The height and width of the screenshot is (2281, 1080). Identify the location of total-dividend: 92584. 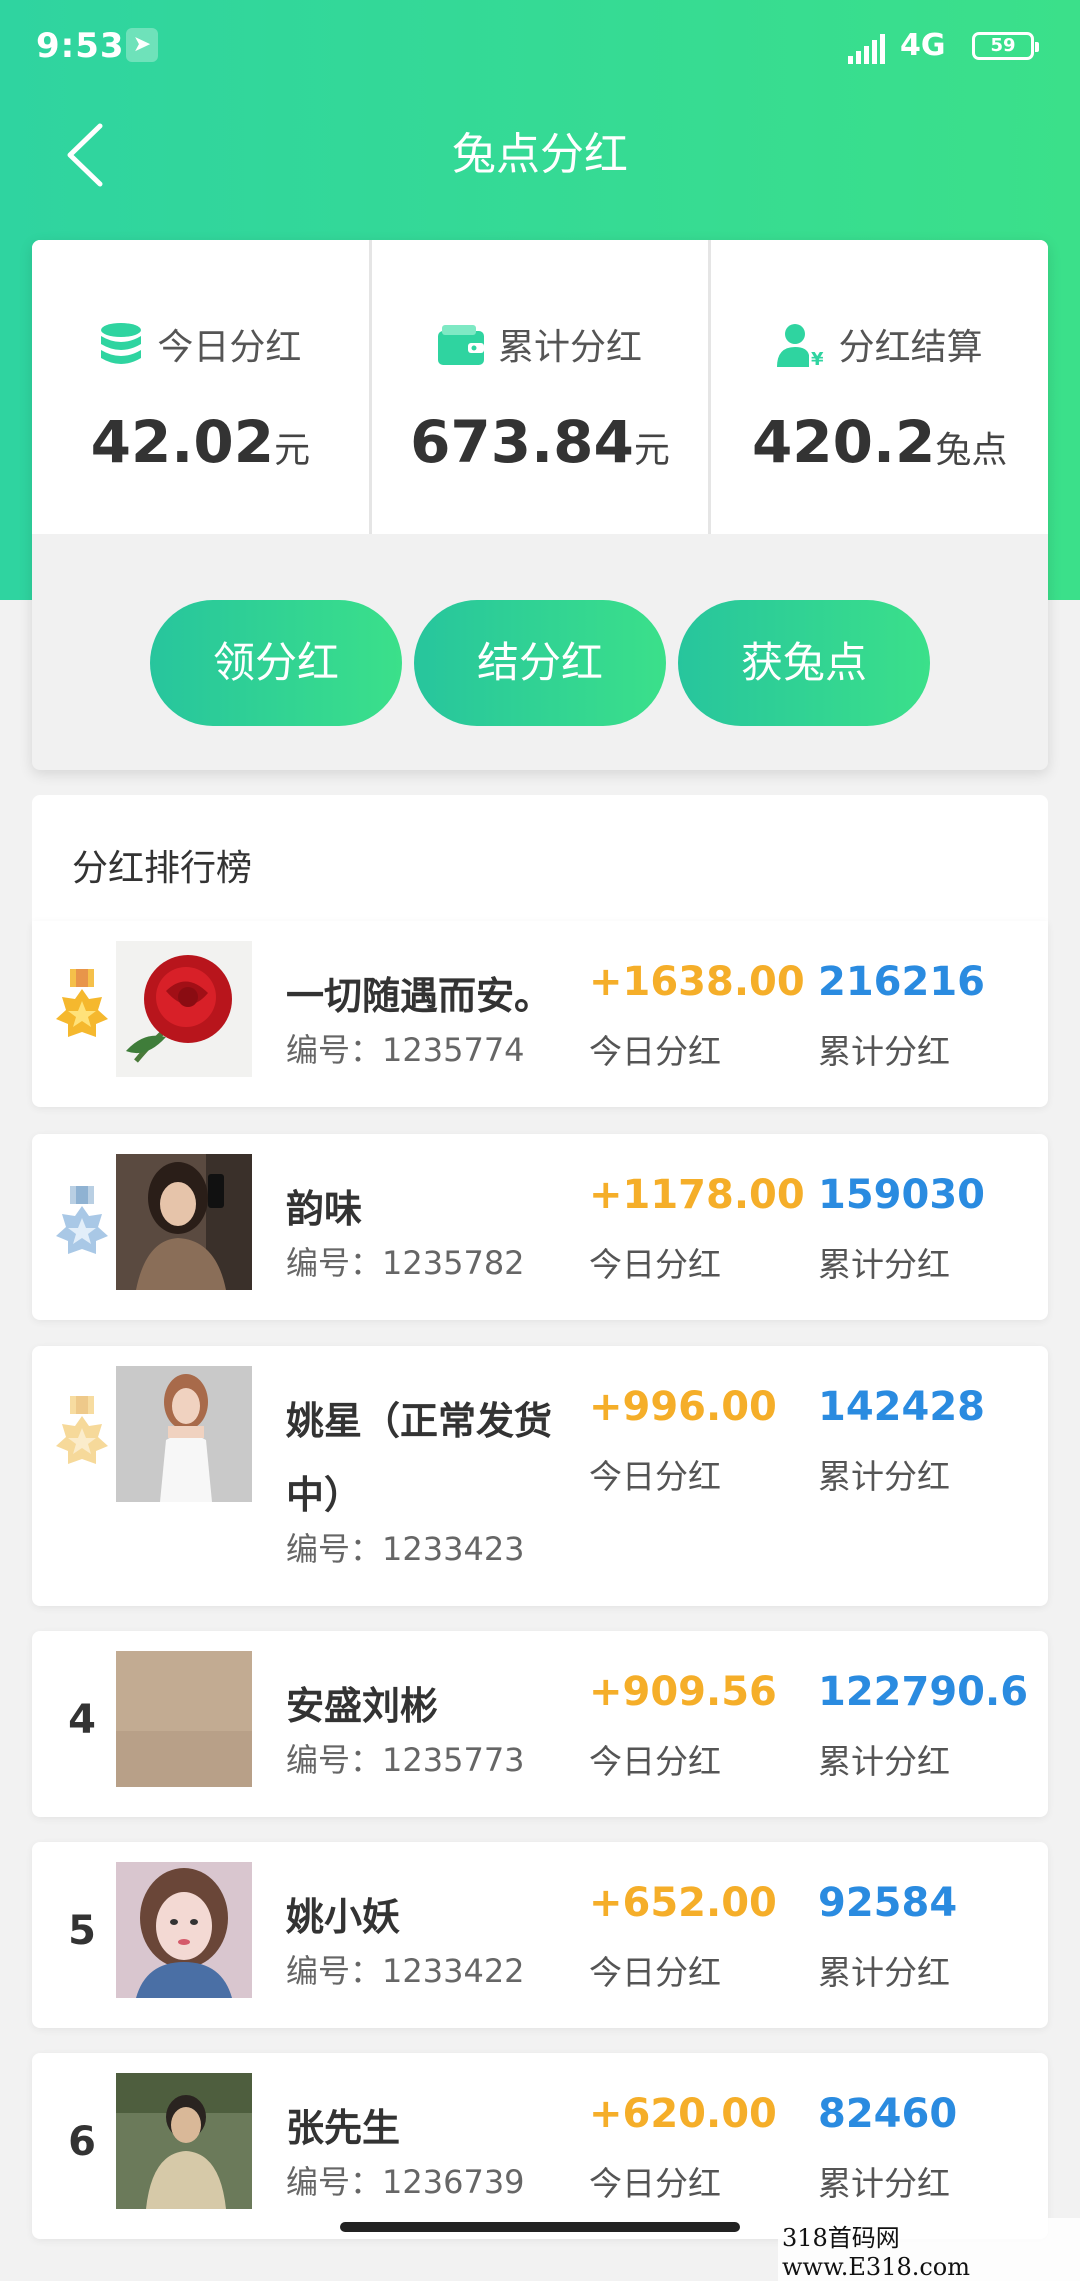
(888, 1903).